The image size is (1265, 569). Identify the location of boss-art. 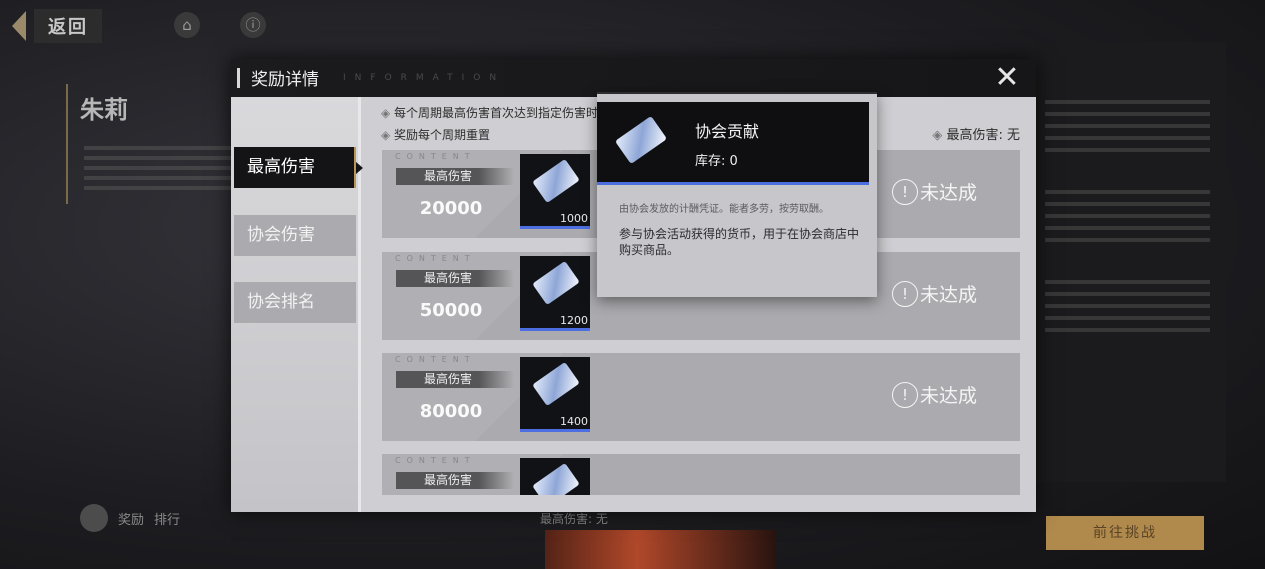
(660, 549).